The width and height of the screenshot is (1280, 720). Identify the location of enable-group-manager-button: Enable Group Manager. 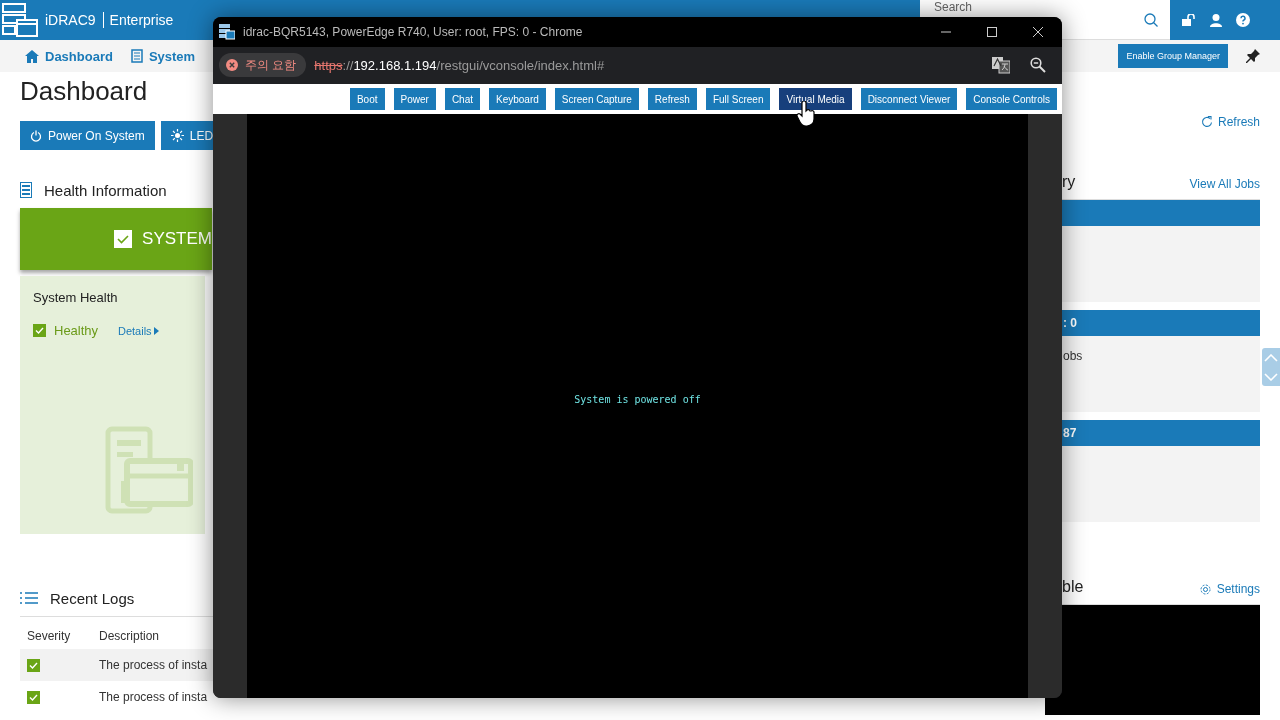
(1173, 56).